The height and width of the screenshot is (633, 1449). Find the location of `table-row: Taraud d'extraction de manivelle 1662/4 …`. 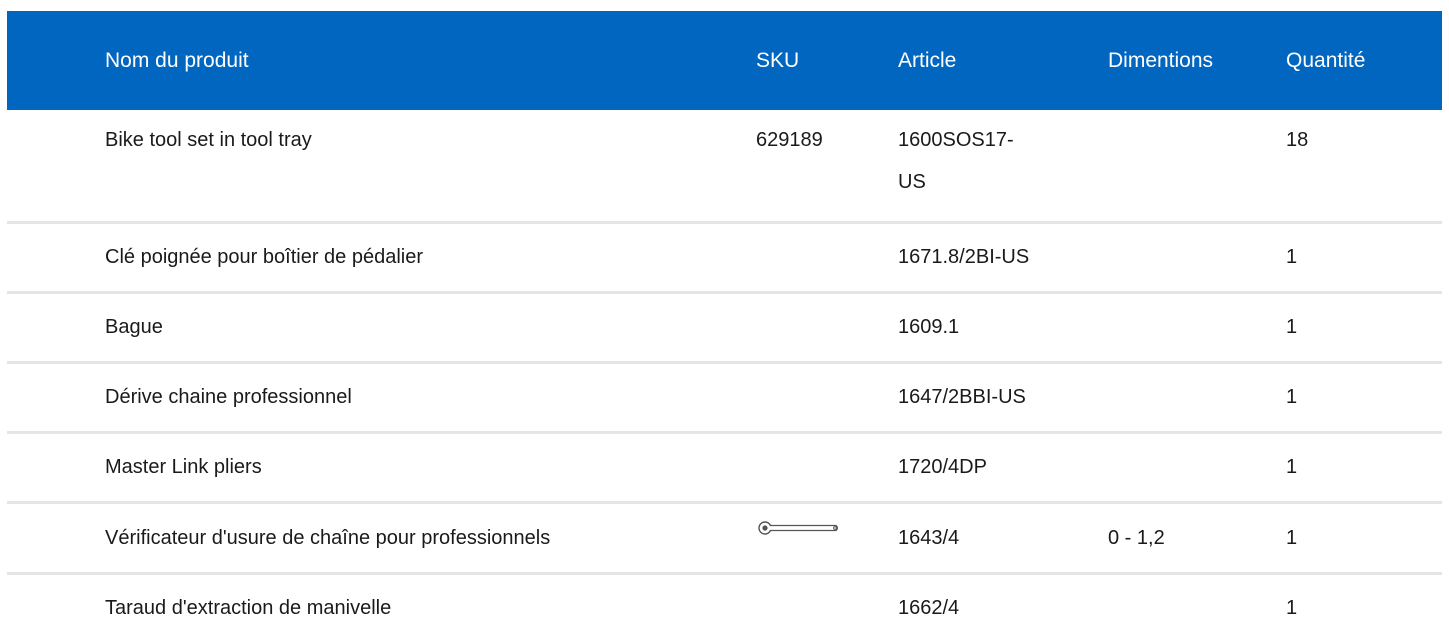

table-row: Taraud d'extraction de manivelle 1662/4 … is located at coordinates (724, 603).